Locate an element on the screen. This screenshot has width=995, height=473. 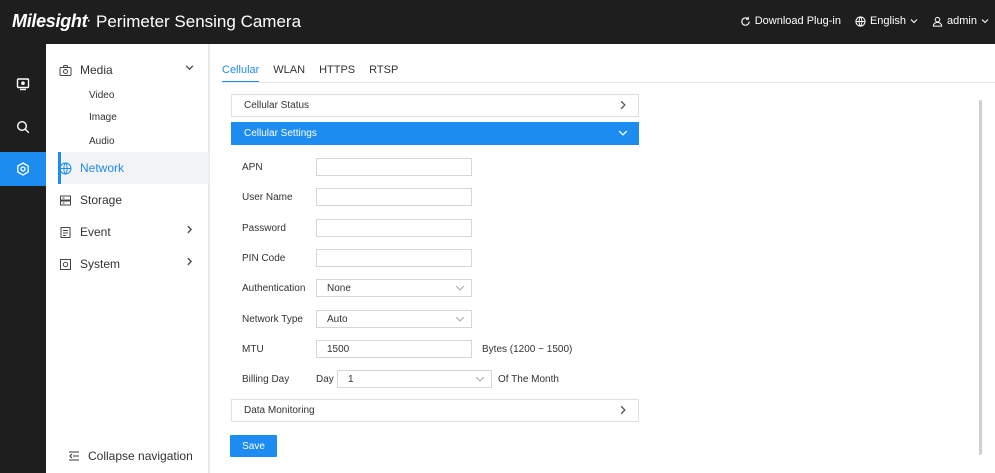
tab-bar: Cellular WLAN HTTPS RTSP is located at coordinates (310, 73).